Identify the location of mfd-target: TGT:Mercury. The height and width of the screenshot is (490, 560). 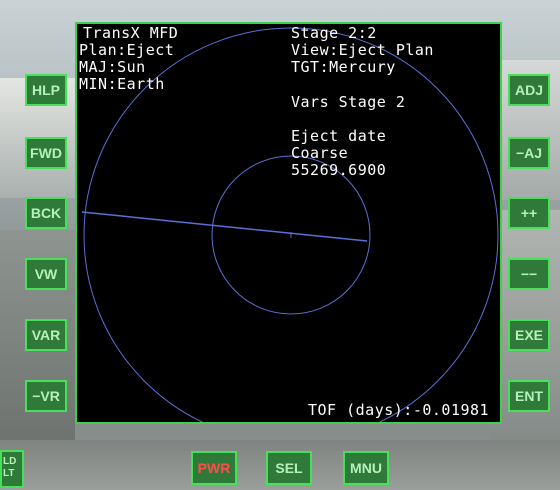
(343, 67).